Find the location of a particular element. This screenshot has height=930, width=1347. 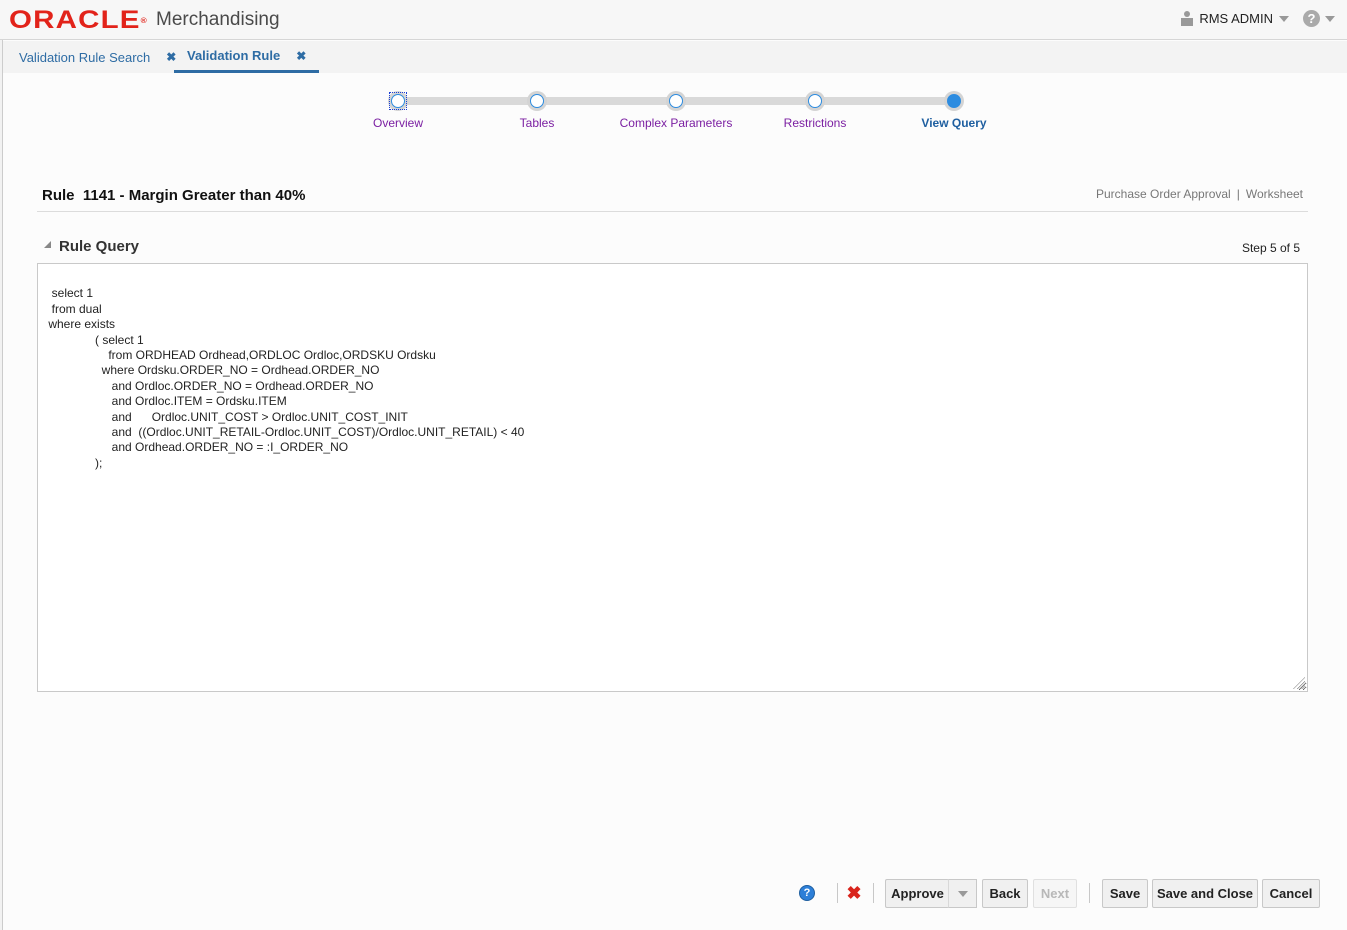

step-indicator: Step 5 of 5 is located at coordinates (1270, 248).